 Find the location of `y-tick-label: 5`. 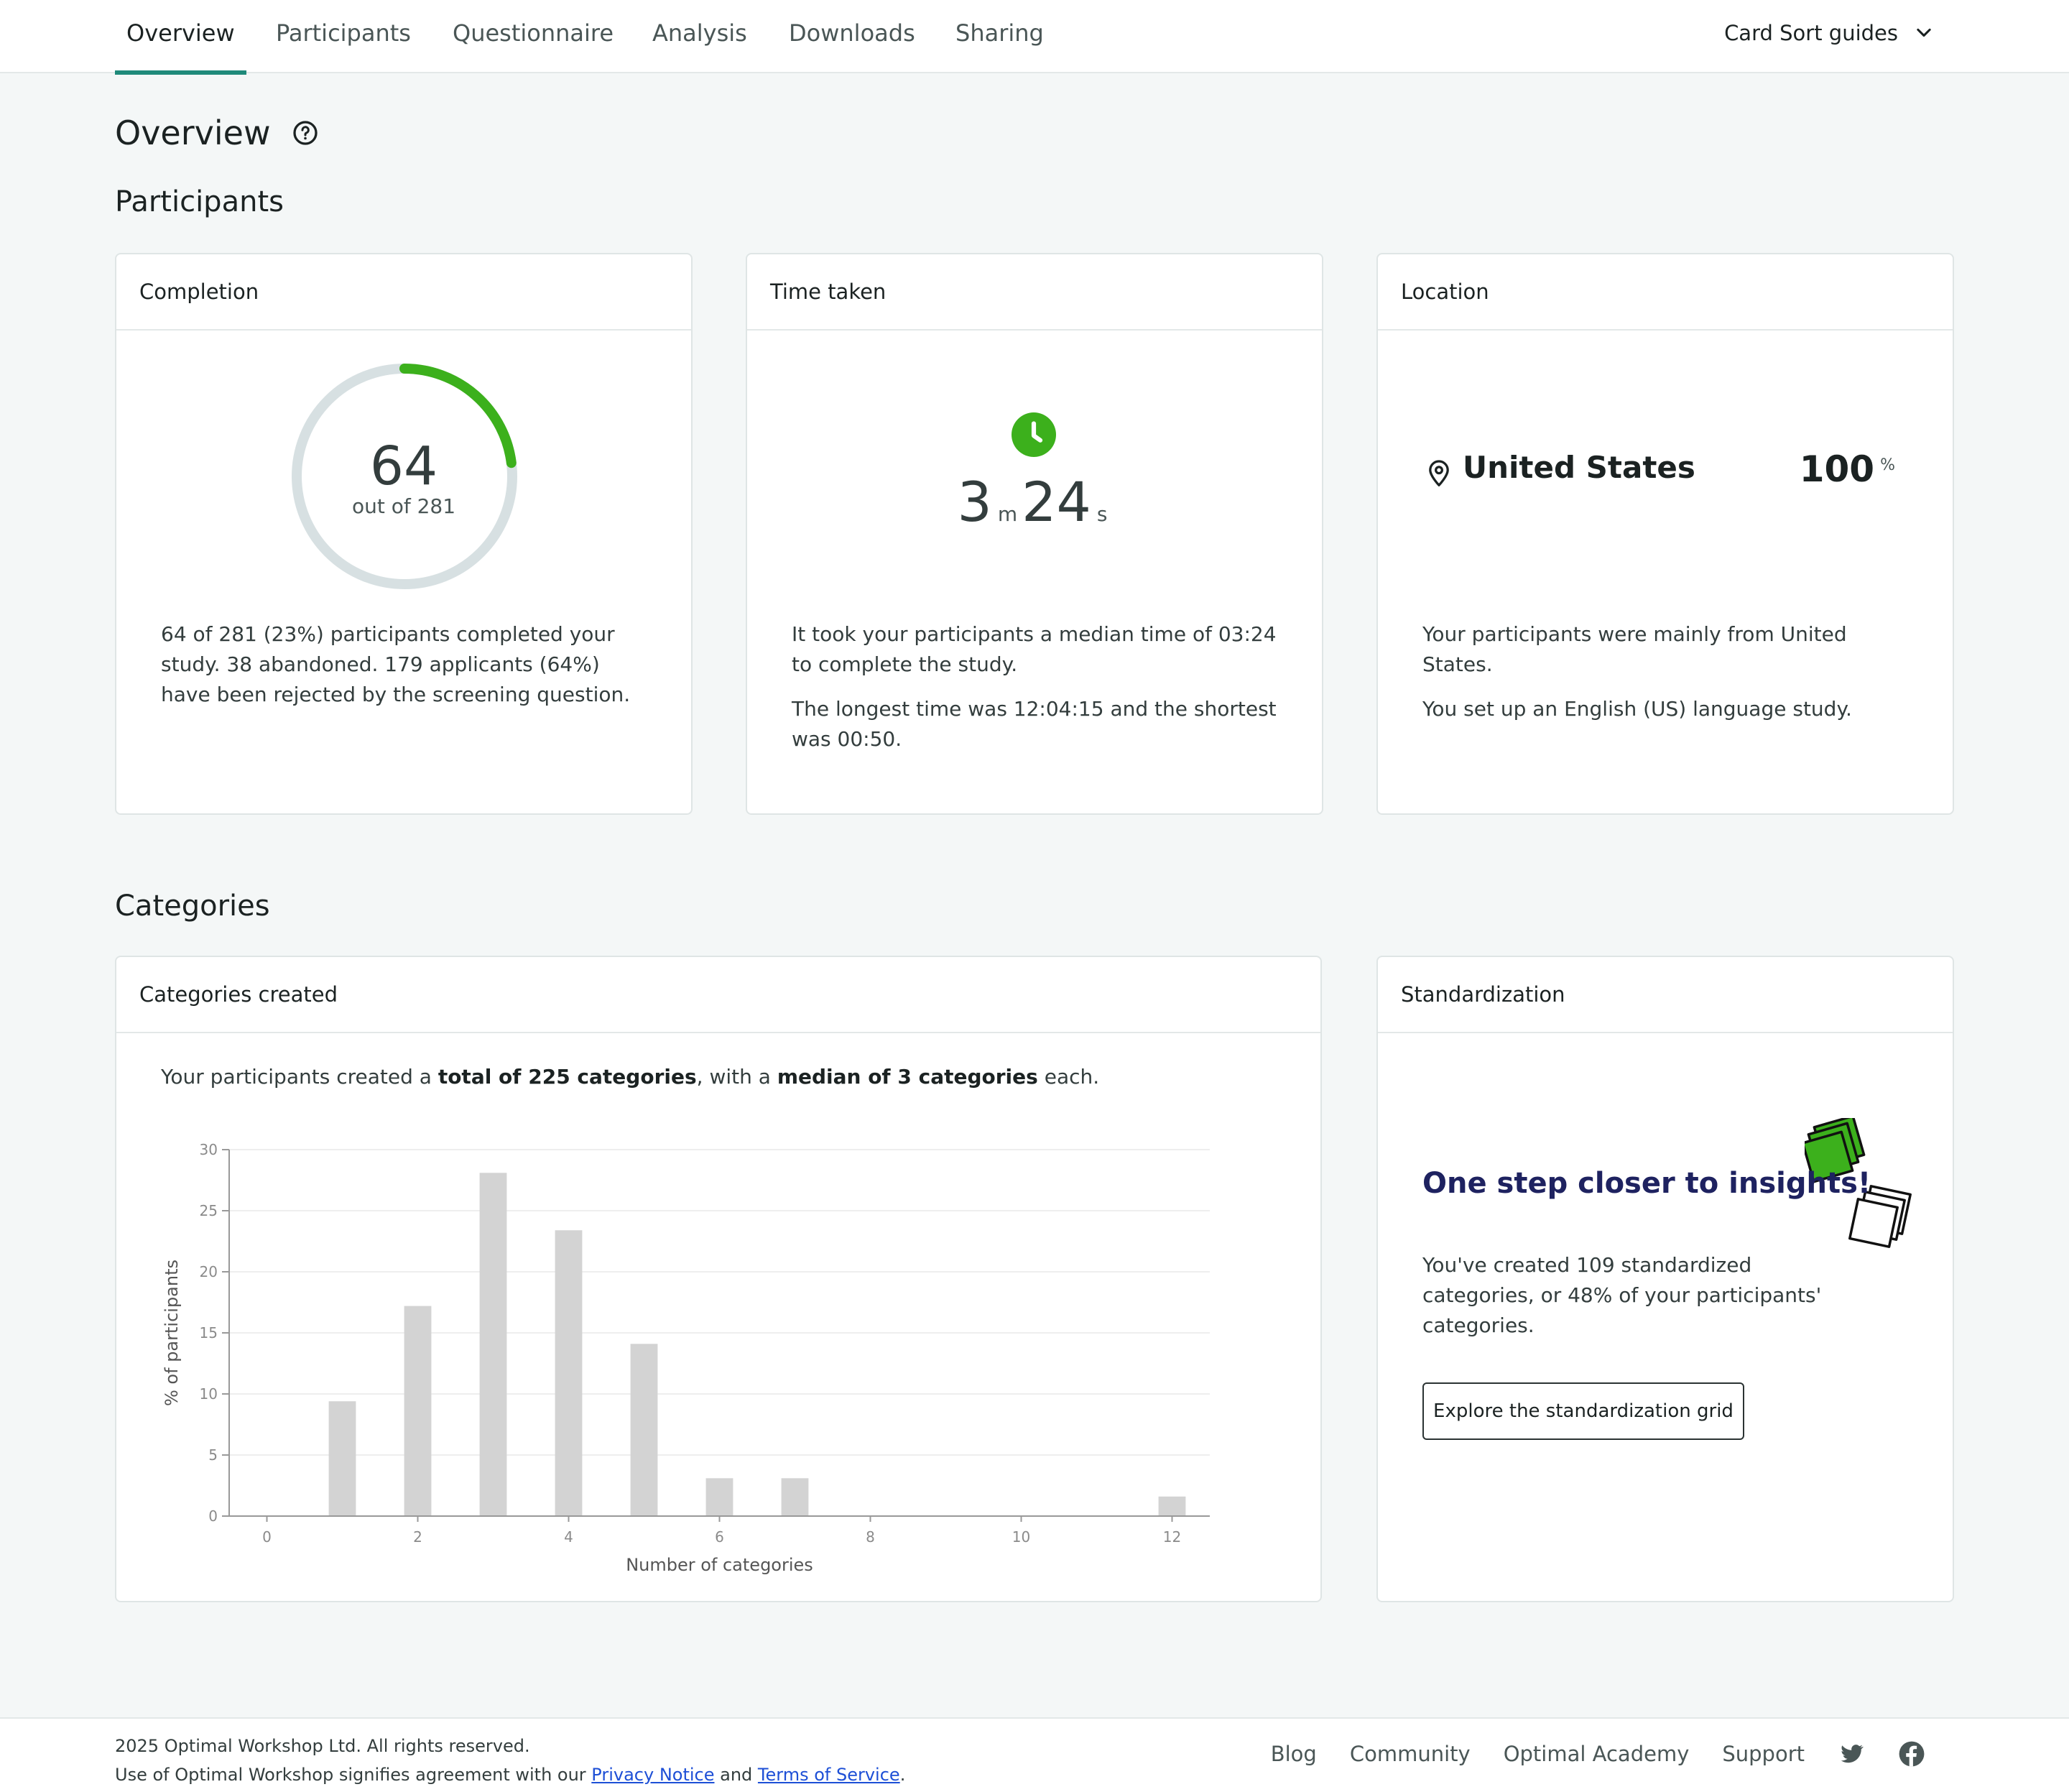

y-tick-label: 5 is located at coordinates (213, 1455).